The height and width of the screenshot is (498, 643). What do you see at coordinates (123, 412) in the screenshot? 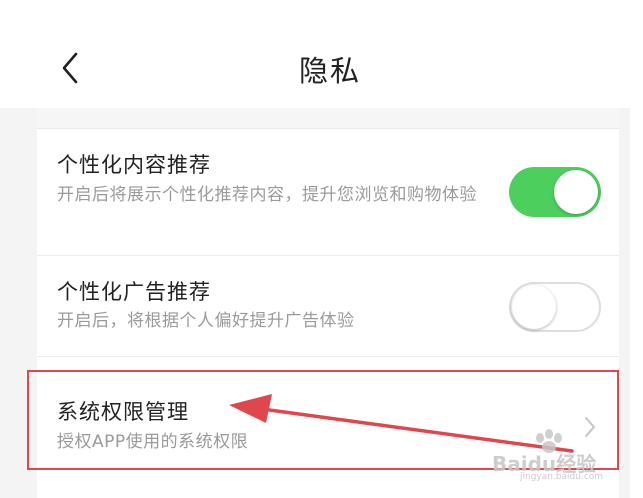
I see `setting-title: 系统权限管理` at bounding box center [123, 412].